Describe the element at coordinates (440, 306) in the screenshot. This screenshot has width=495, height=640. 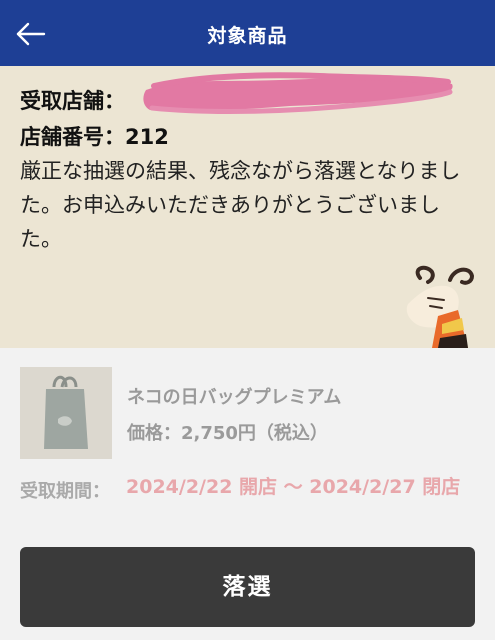
I see `goat-mascot-icon` at that location.